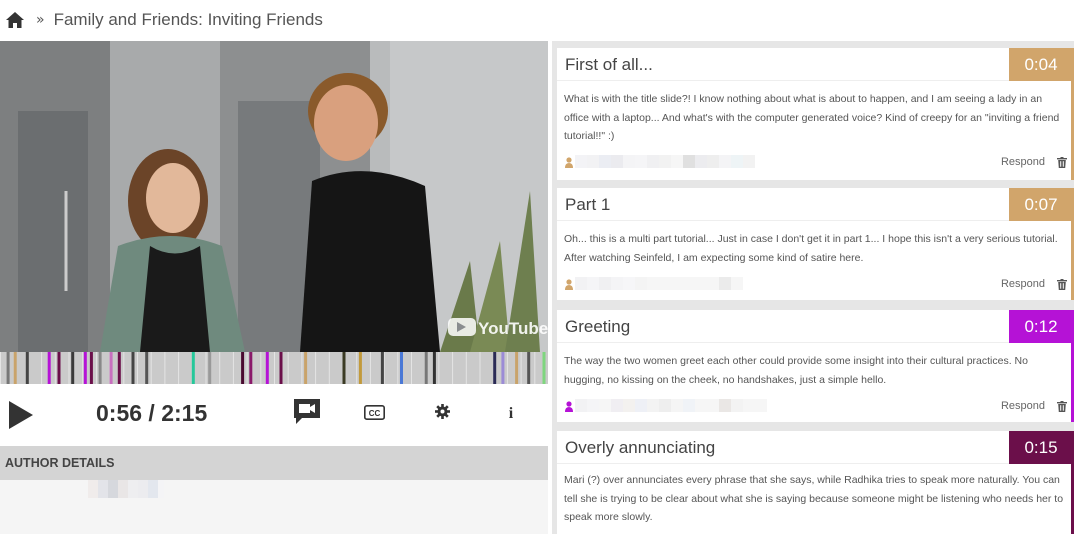  What do you see at coordinates (588, 204) in the screenshot?
I see `comment-title: Part 1` at bounding box center [588, 204].